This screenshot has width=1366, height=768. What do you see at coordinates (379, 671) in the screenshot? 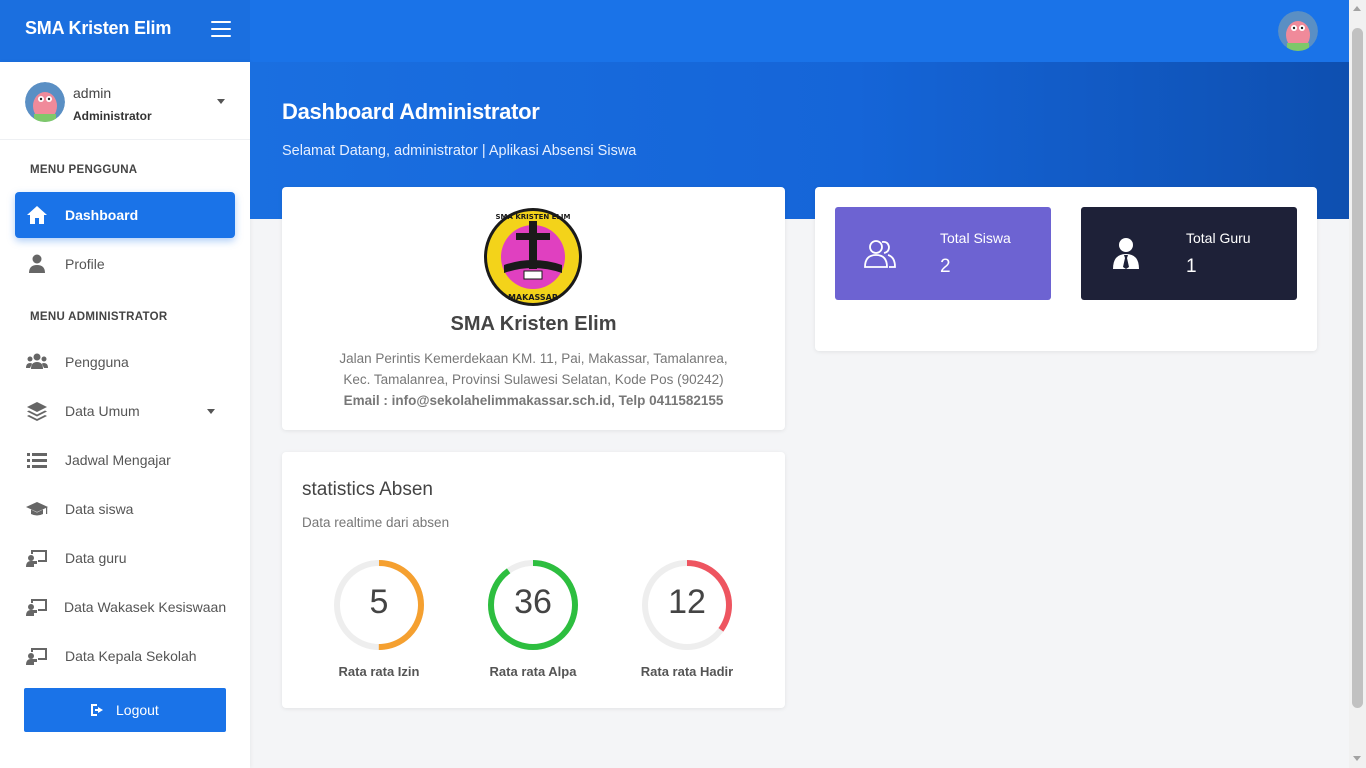
I see `gauge-label: Rata rata Izin` at bounding box center [379, 671].